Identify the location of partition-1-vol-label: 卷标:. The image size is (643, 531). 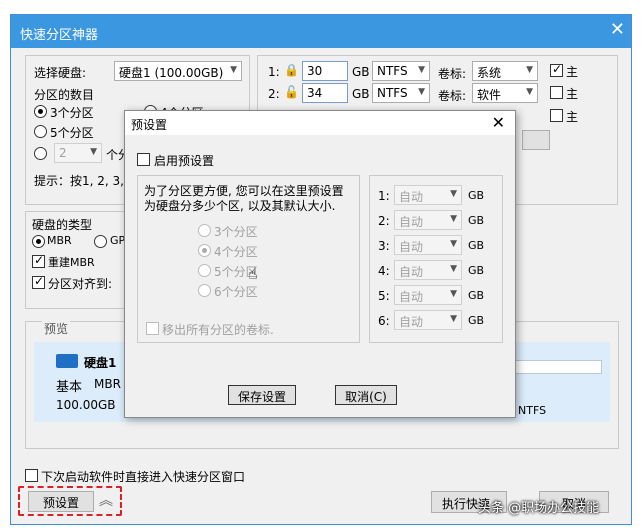
(452, 74).